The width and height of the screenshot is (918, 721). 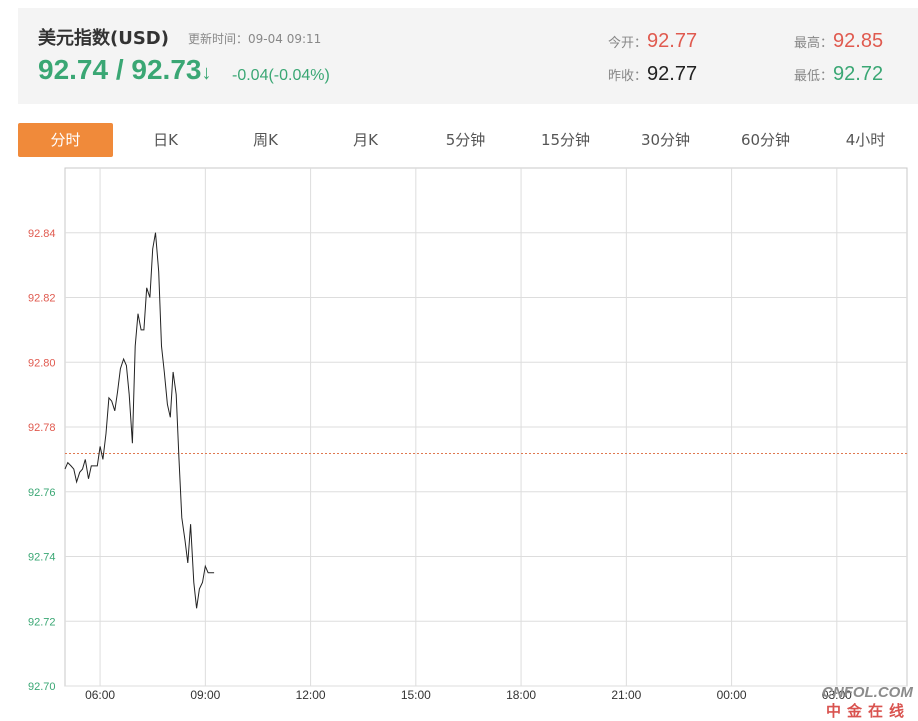 What do you see at coordinates (42, 299) in the screenshot?
I see `y-tick-label: 92.82` at bounding box center [42, 299].